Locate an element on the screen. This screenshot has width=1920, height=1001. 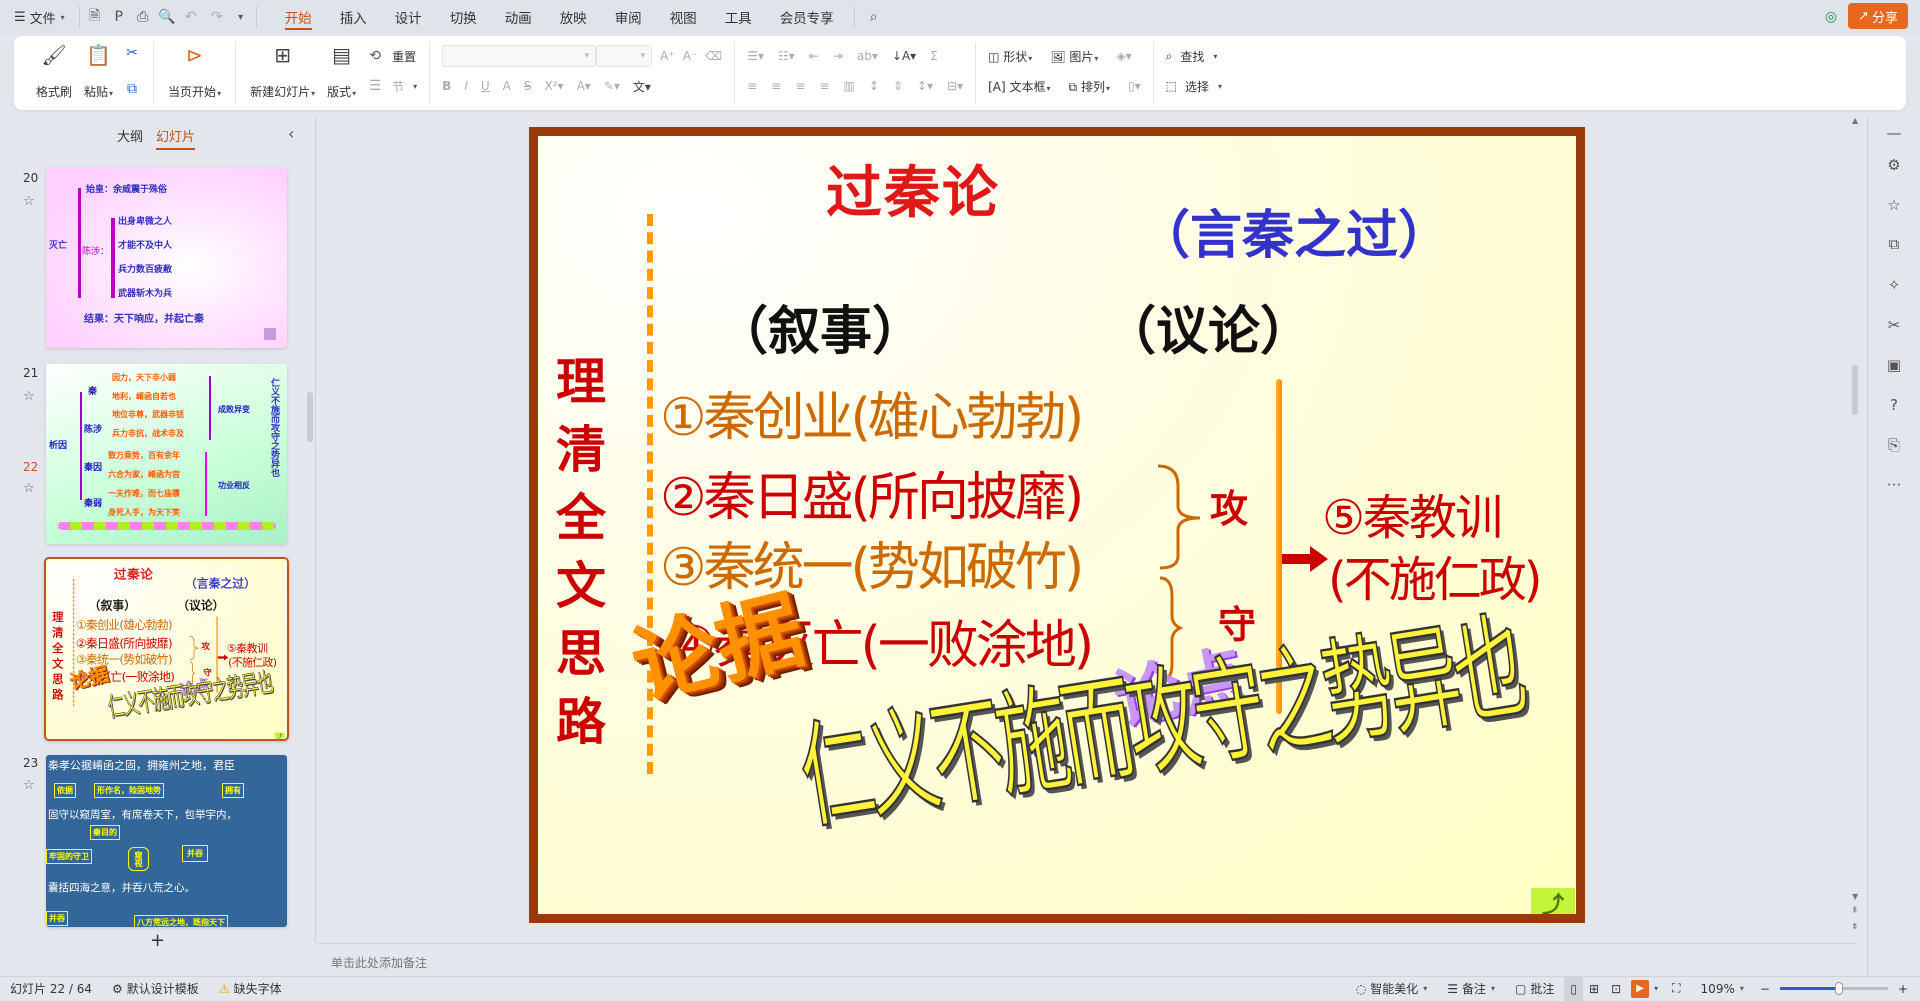
indent-icon: ⇥ is located at coordinates (838, 56).